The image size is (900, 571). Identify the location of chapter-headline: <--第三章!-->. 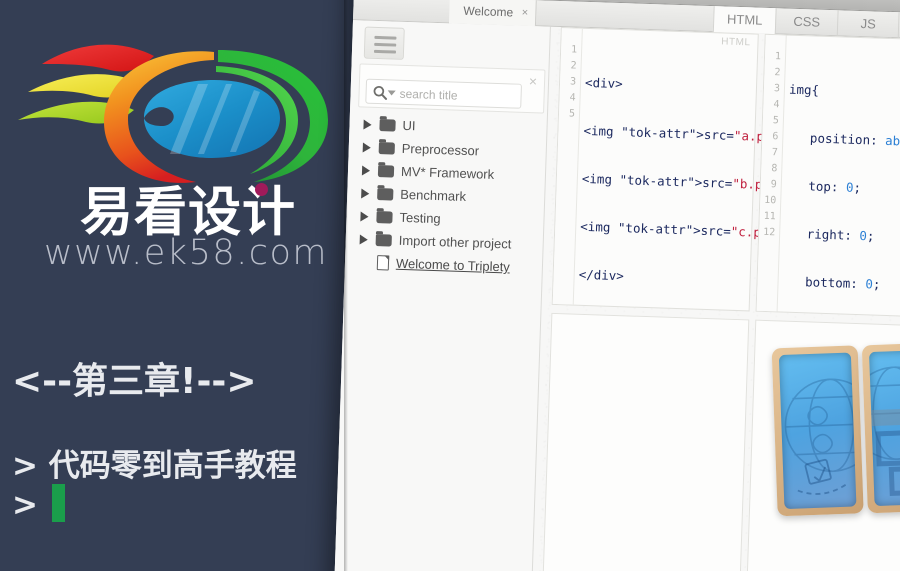
(134, 381).